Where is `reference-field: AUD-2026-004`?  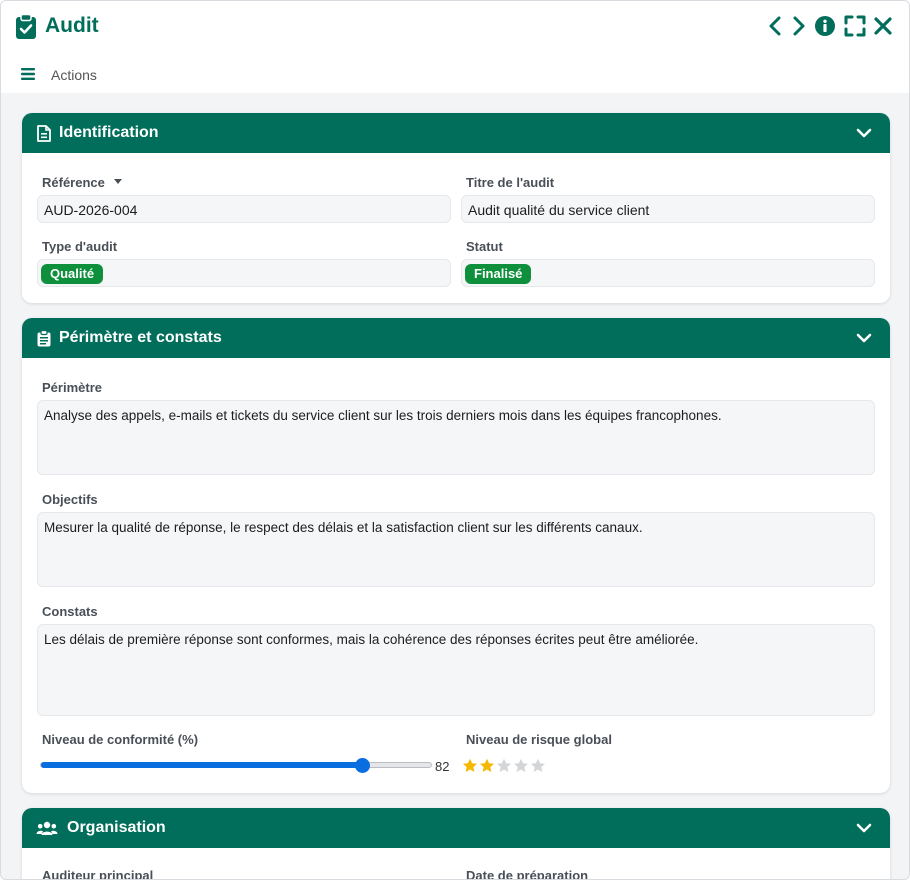
reference-field: AUD-2026-004 is located at coordinates (244, 209).